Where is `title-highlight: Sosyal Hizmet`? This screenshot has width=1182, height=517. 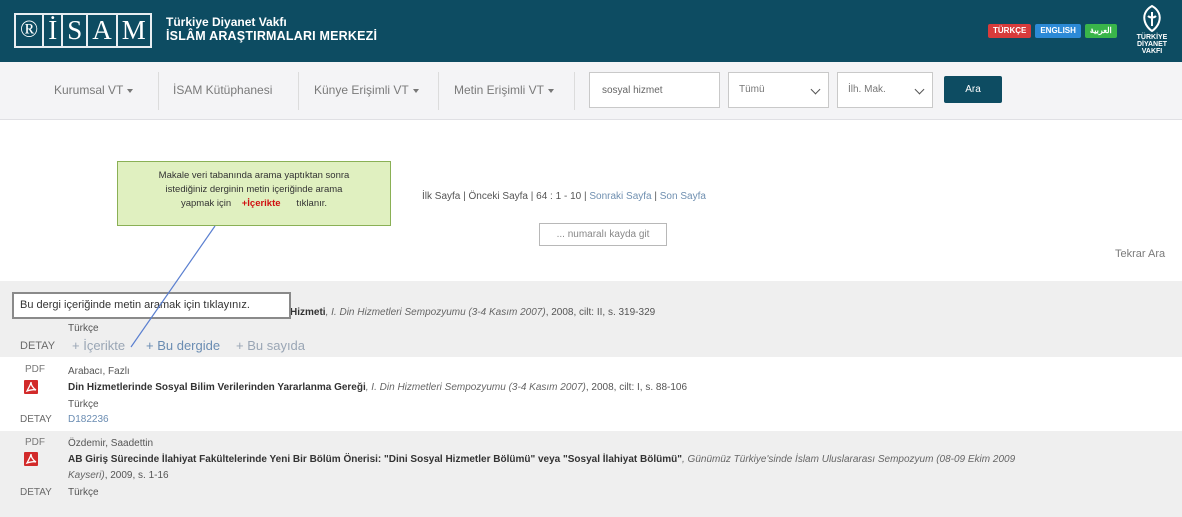 title-highlight: Sosyal Hizmet is located at coordinates (444, 459).